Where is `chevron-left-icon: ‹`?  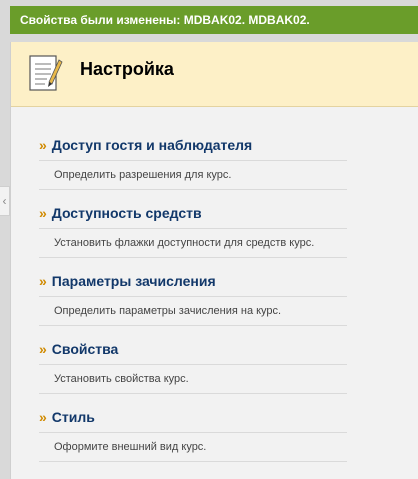
chevron-left-icon: ‹ is located at coordinates (4, 201).